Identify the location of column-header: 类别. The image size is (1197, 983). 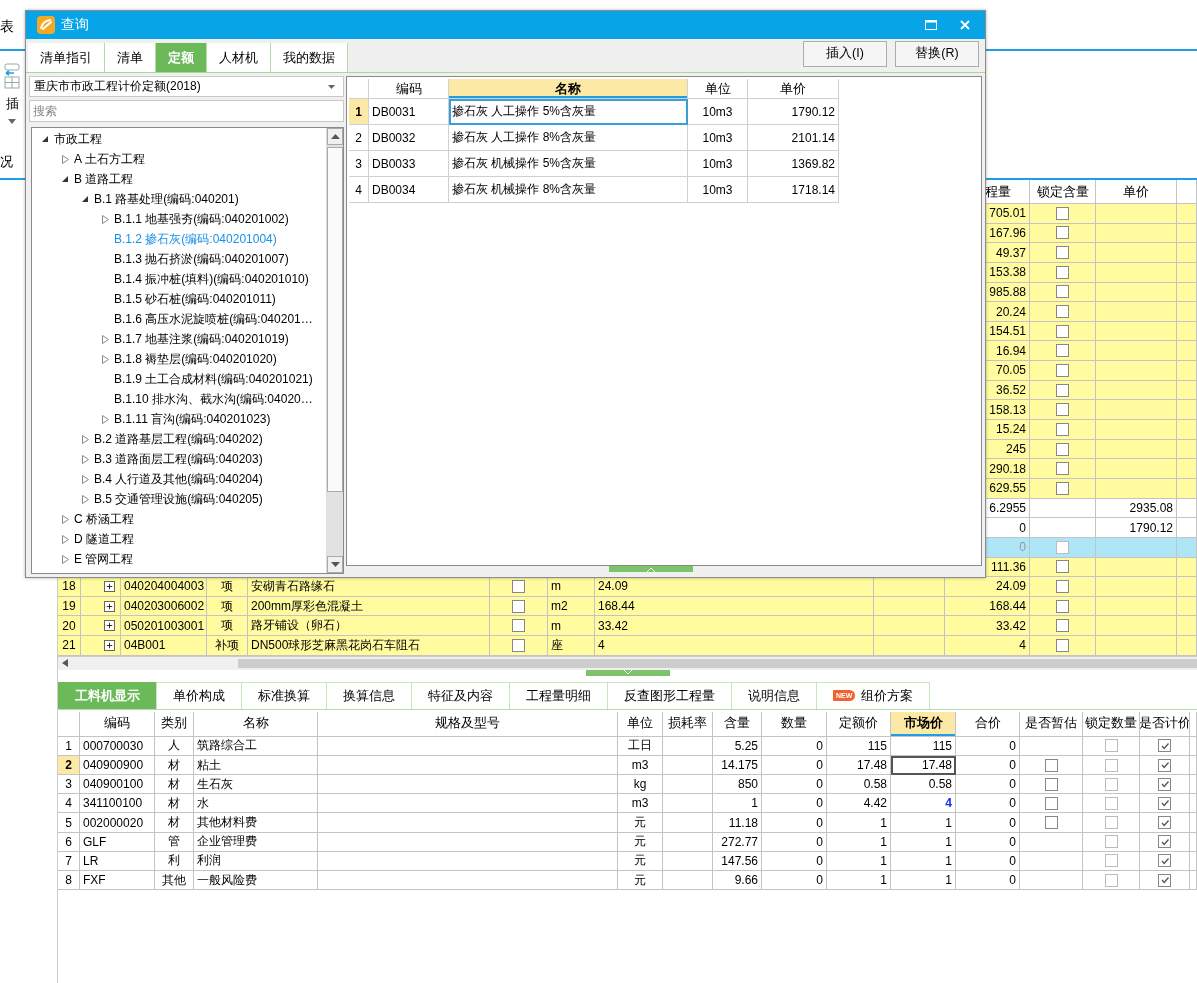
(174, 724).